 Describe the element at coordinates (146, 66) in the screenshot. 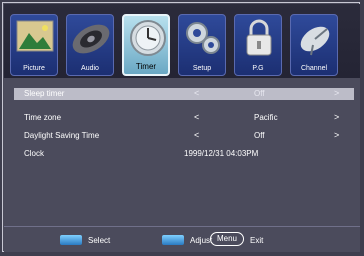

I see `tab-label: Timer` at that location.